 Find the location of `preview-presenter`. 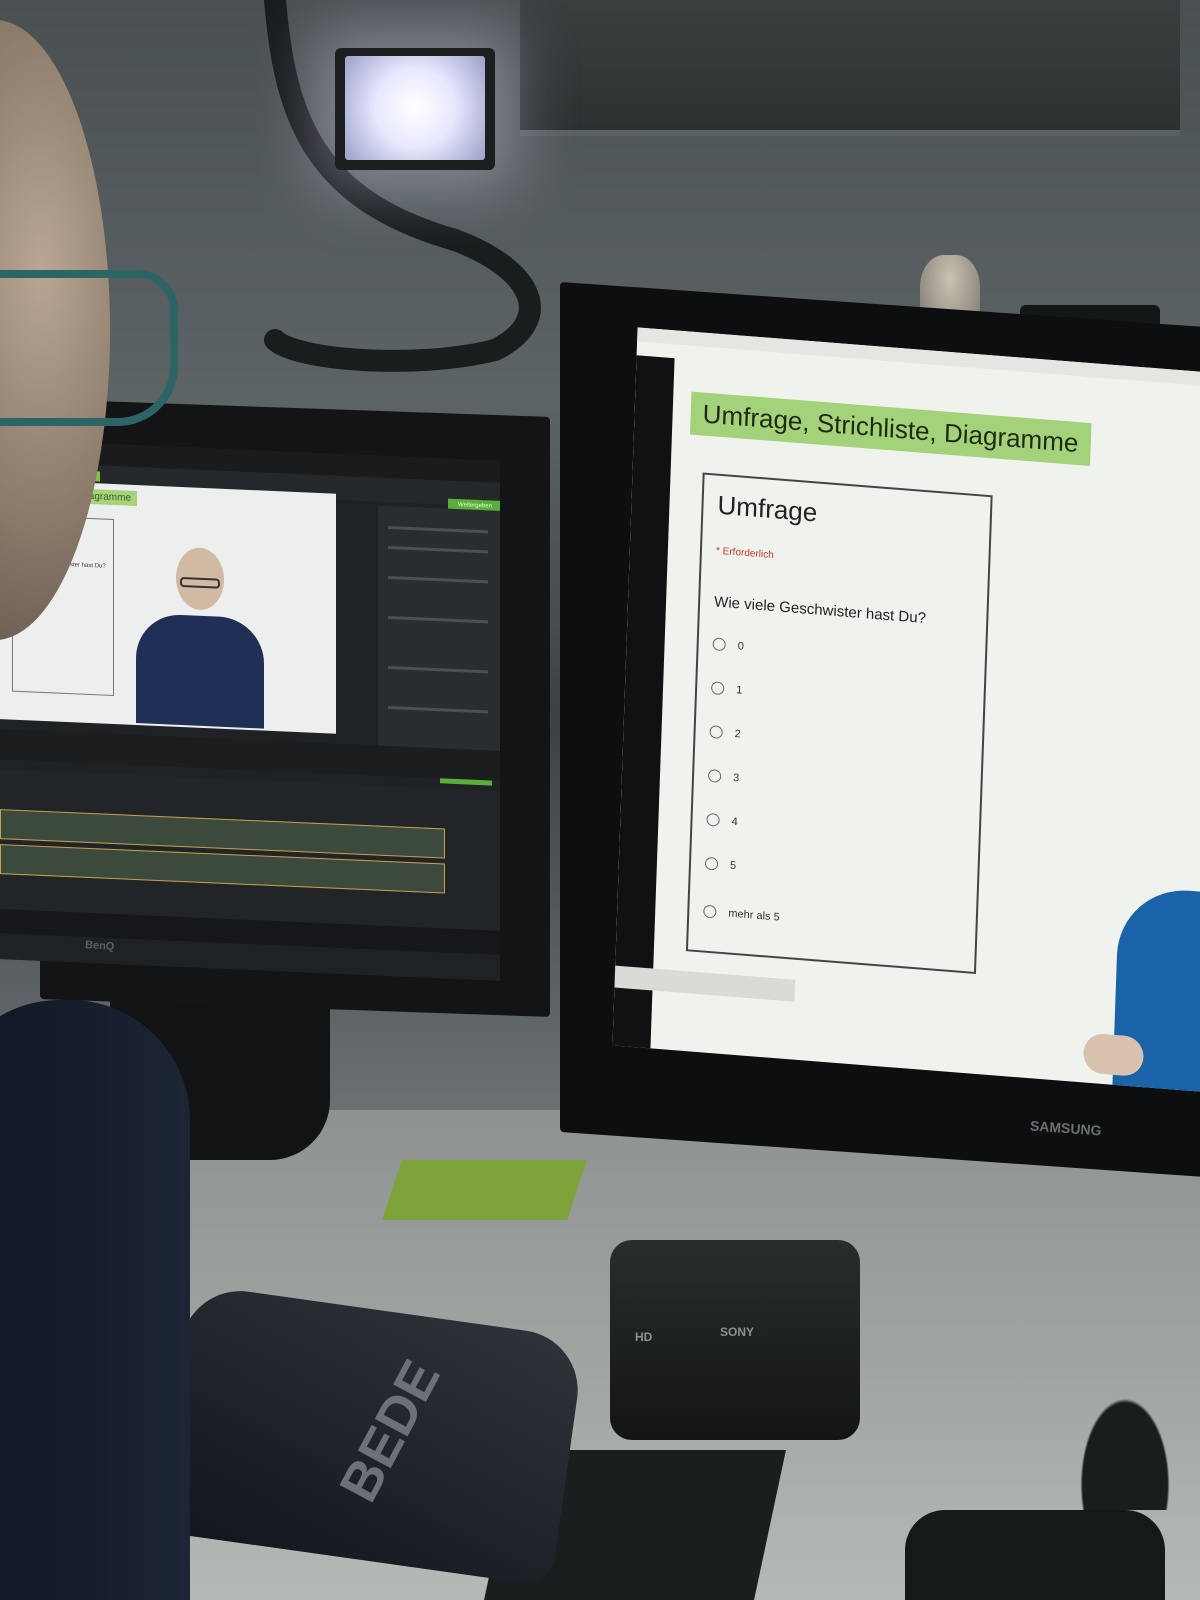

preview-presenter is located at coordinates (196, 638).